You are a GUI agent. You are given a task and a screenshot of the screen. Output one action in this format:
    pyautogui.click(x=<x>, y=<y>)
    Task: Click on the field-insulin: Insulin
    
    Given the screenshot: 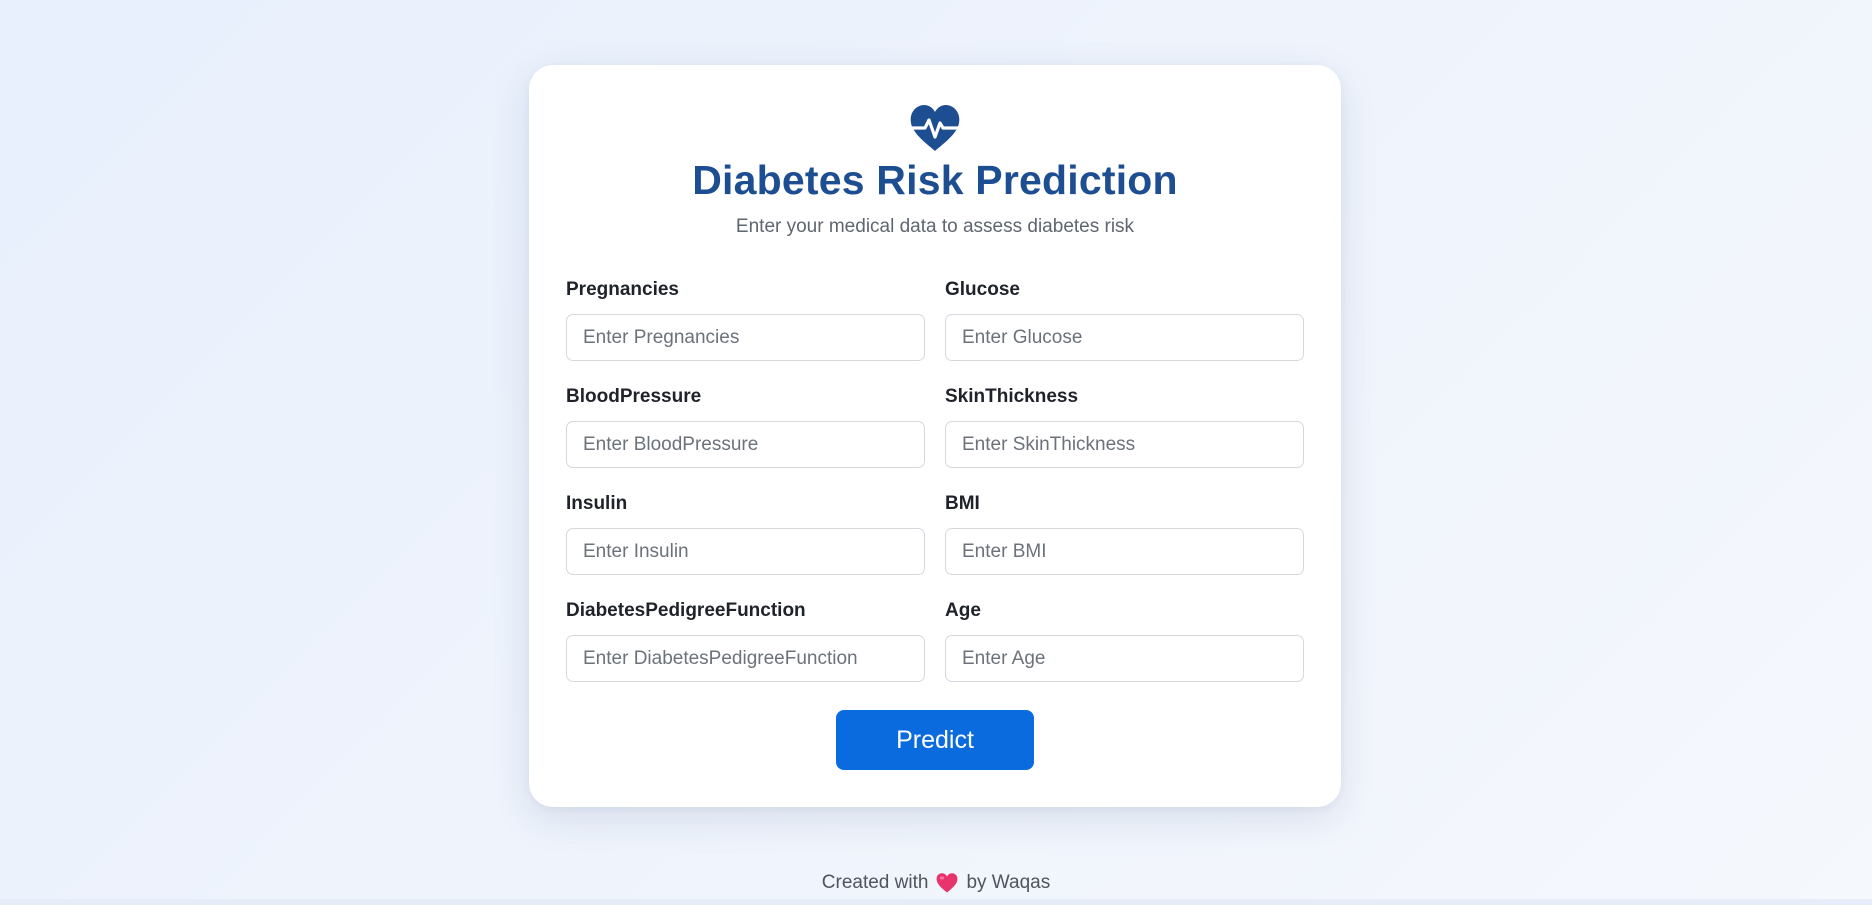 What is the action you would take?
    pyautogui.click(x=745, y=533)
    